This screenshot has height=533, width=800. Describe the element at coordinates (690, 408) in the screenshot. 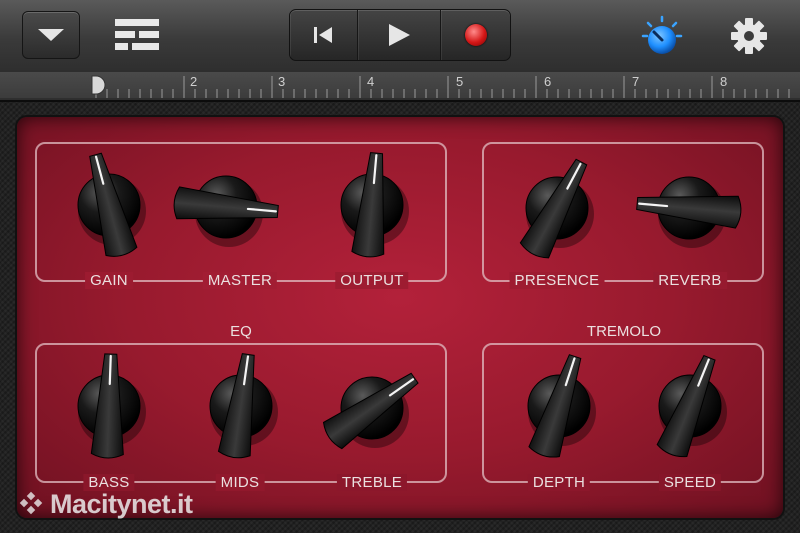

I see `speed-knob` at that location.